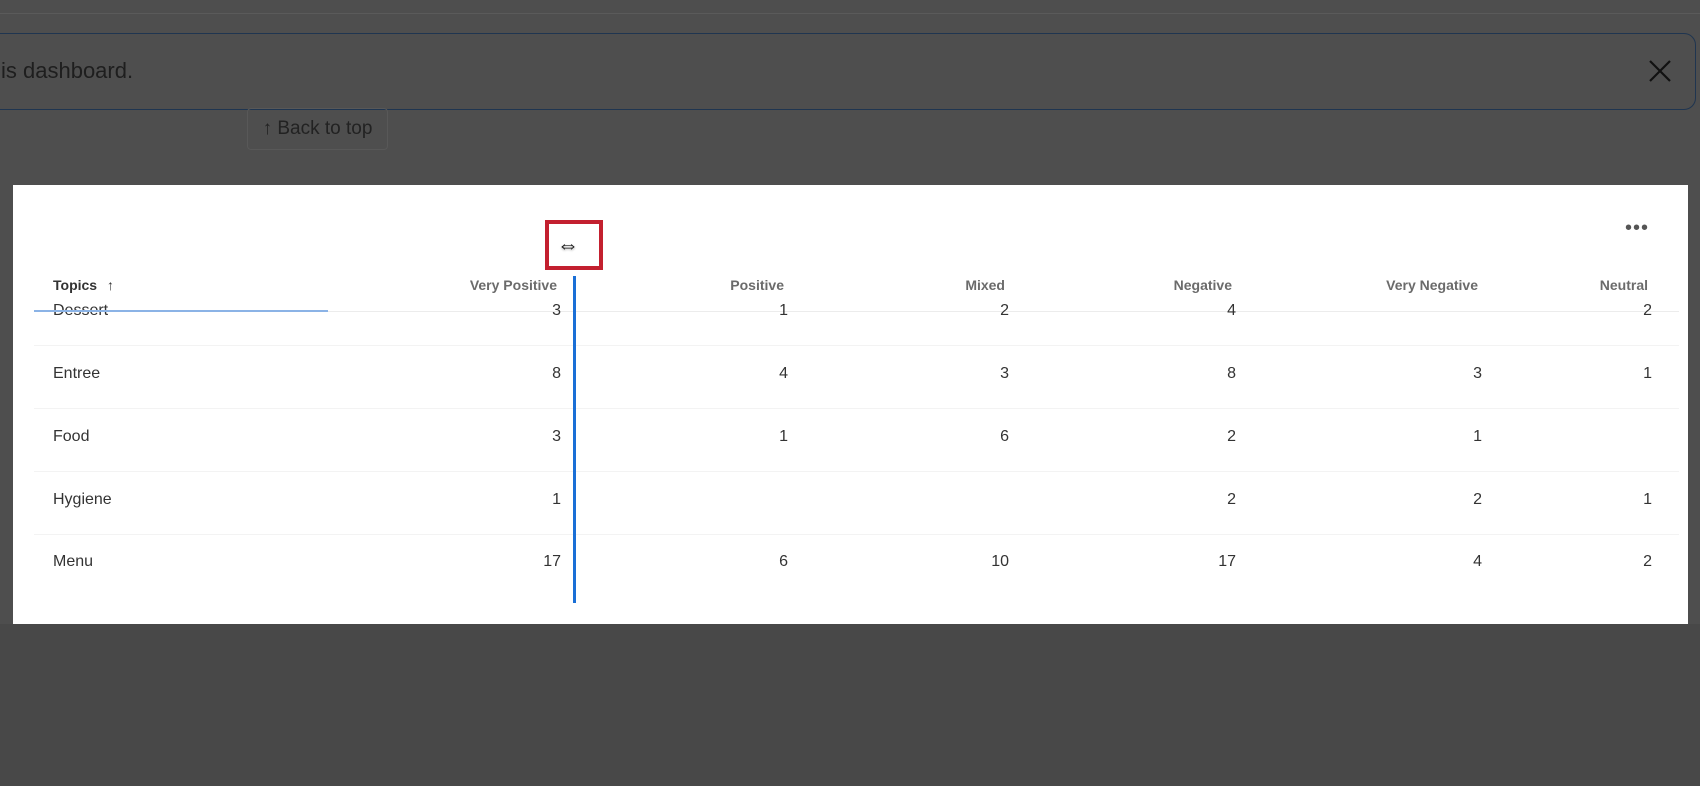  Describe the element at coordinates (317, 129) in the screenshot. I see `back-to-top-button: ↑ Back to top` at that location.